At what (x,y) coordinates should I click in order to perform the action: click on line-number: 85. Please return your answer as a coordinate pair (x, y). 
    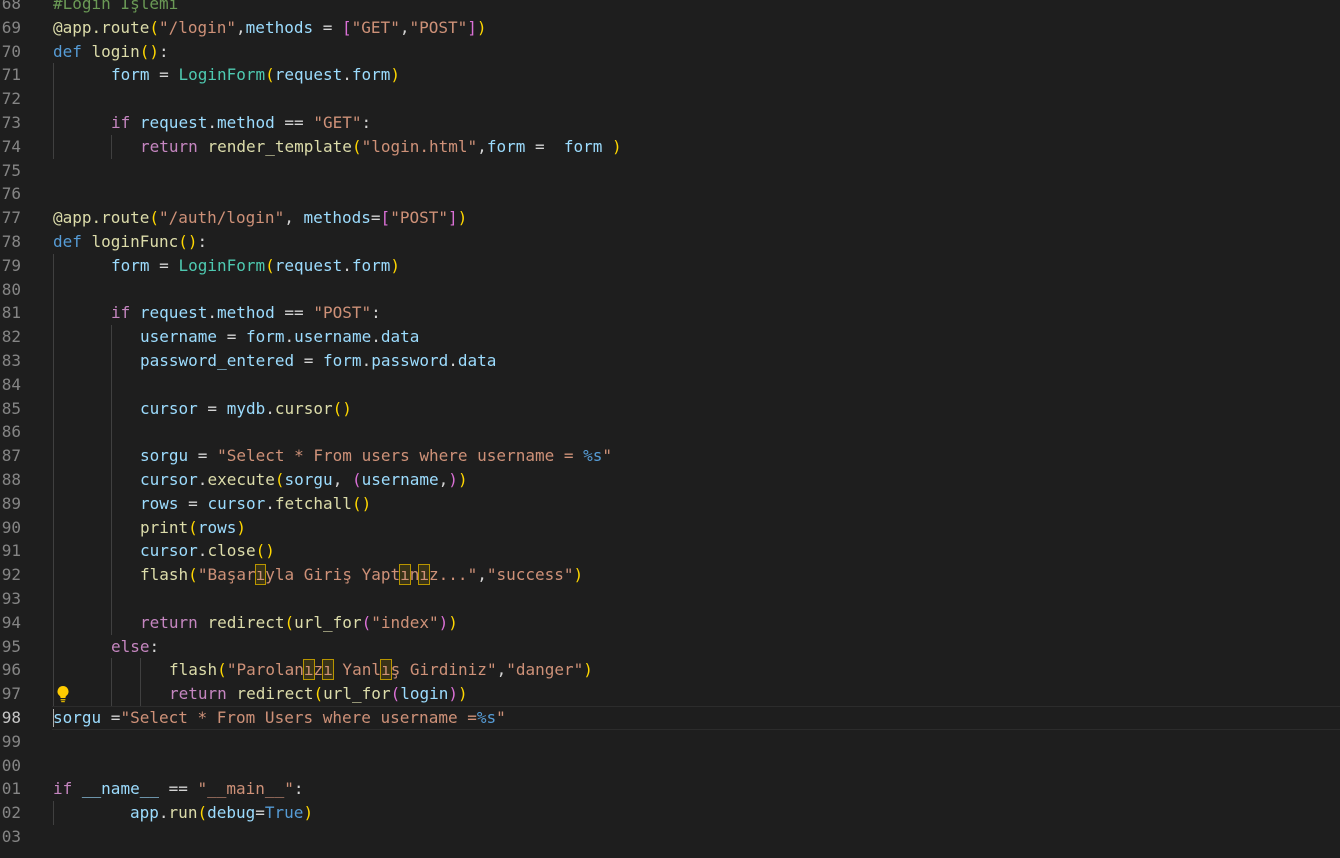
    Looking at the image, I should click on (10, 409).